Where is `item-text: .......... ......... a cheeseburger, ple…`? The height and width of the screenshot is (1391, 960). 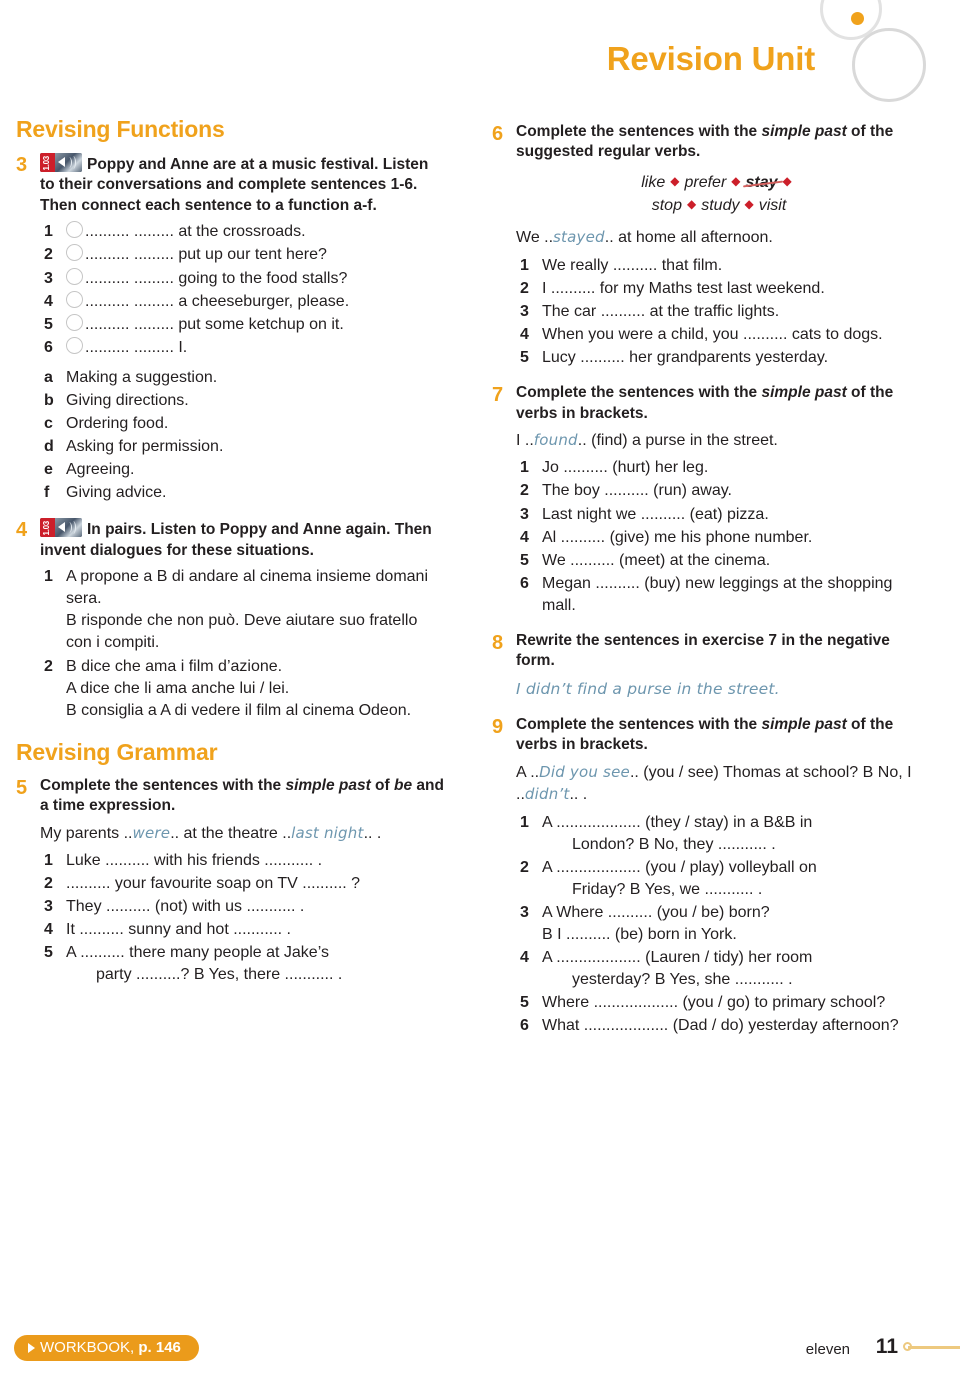
item-text: .......... ......... a cheeseburger, ple… is located at coordinates (217, 301).